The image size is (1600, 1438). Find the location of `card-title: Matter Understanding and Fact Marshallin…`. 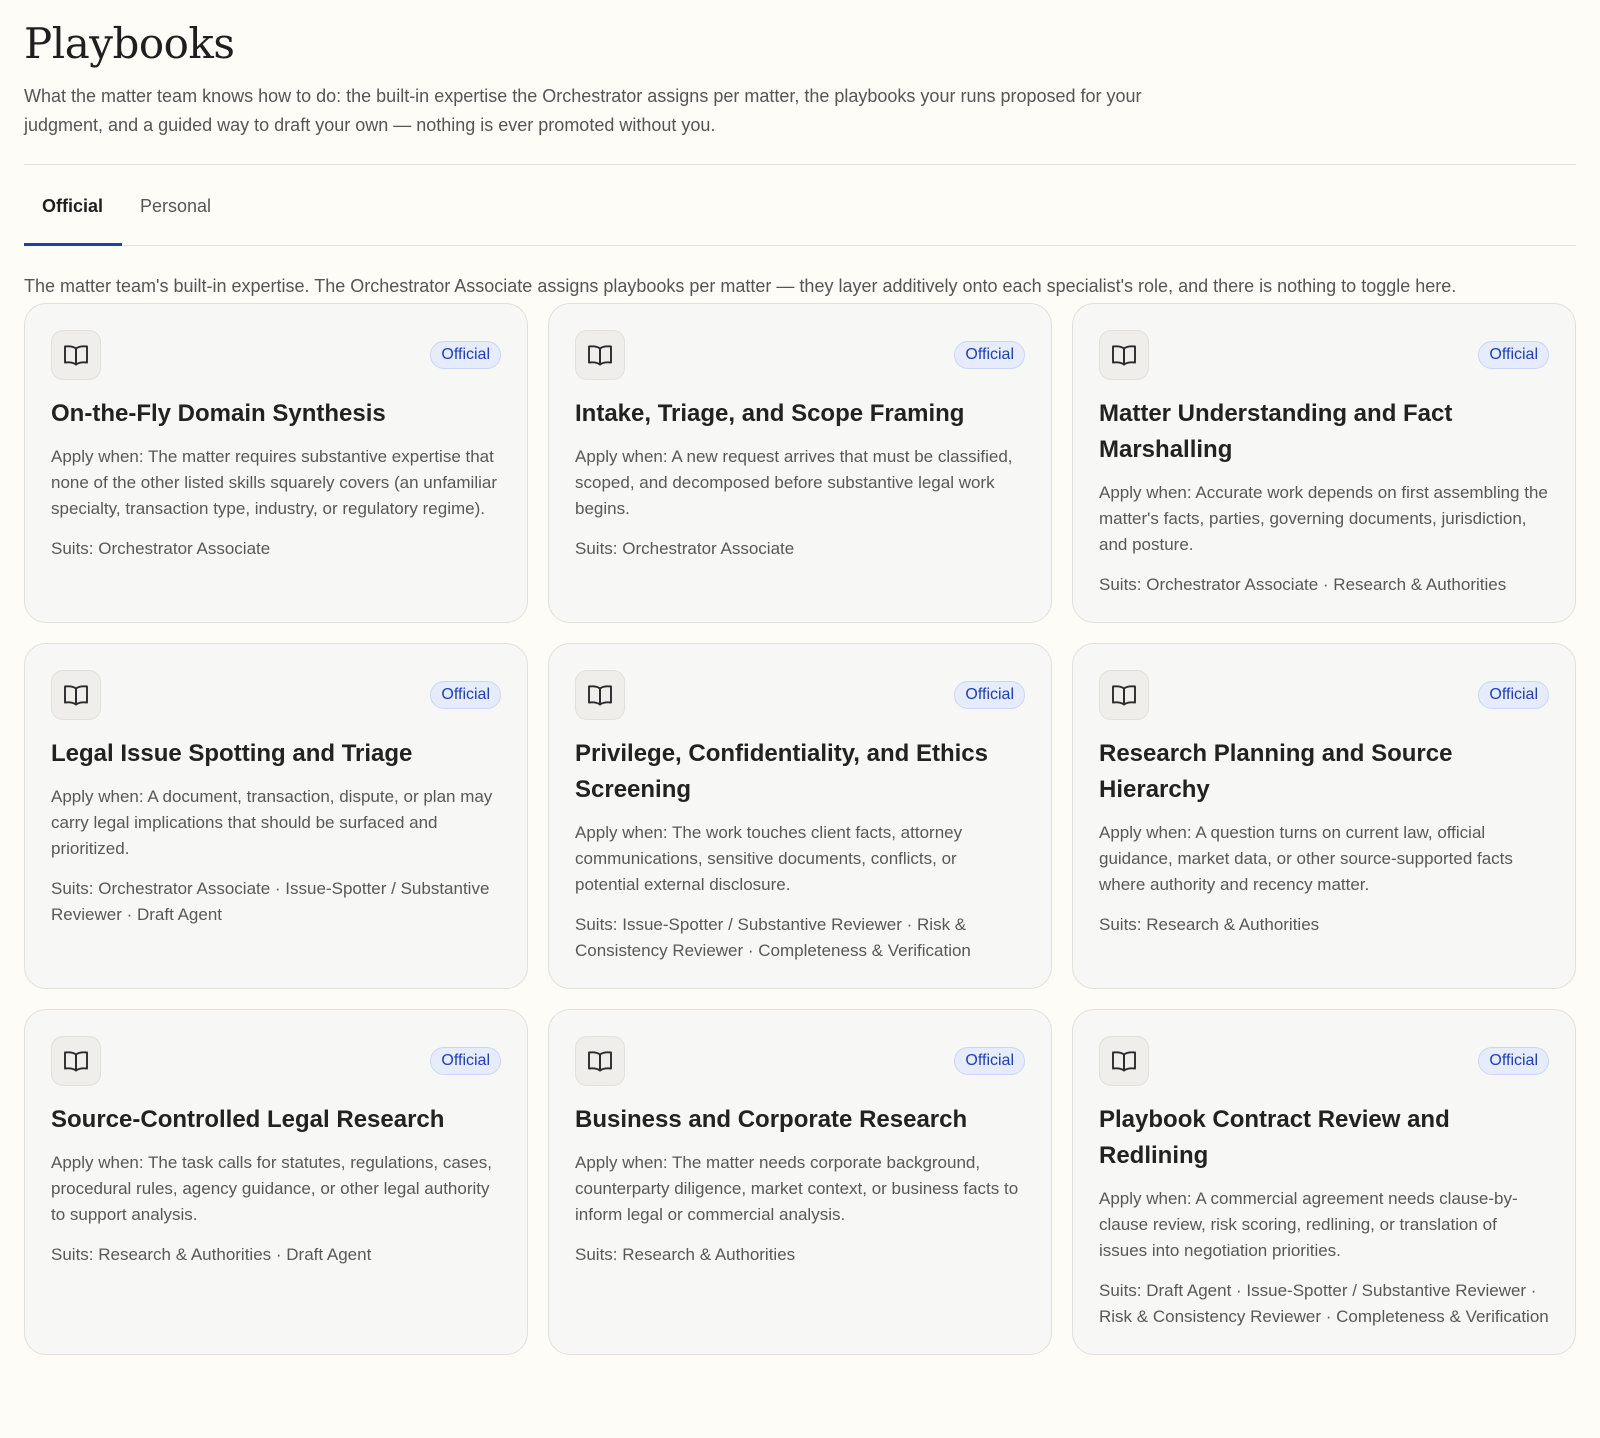

card-title: Matter Understanding and Fact Marshallin… is located at coordinates (1276, 431).